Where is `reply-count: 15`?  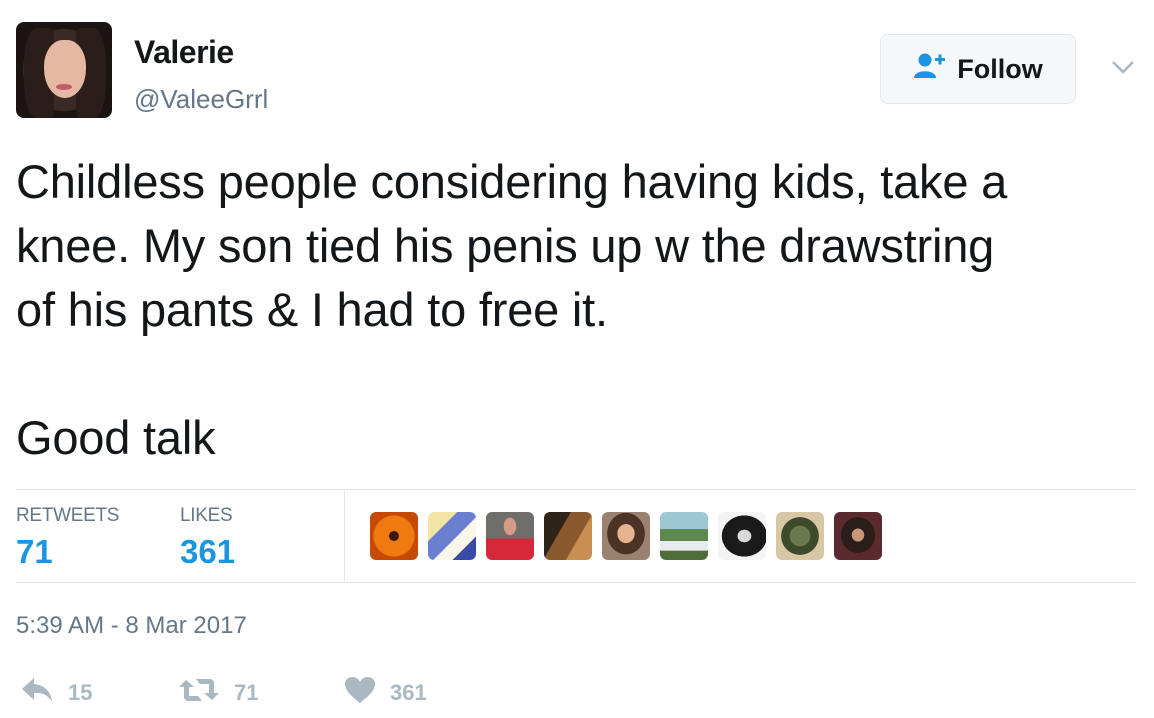 reply-count: 15 is located at coordinates (80, 692).